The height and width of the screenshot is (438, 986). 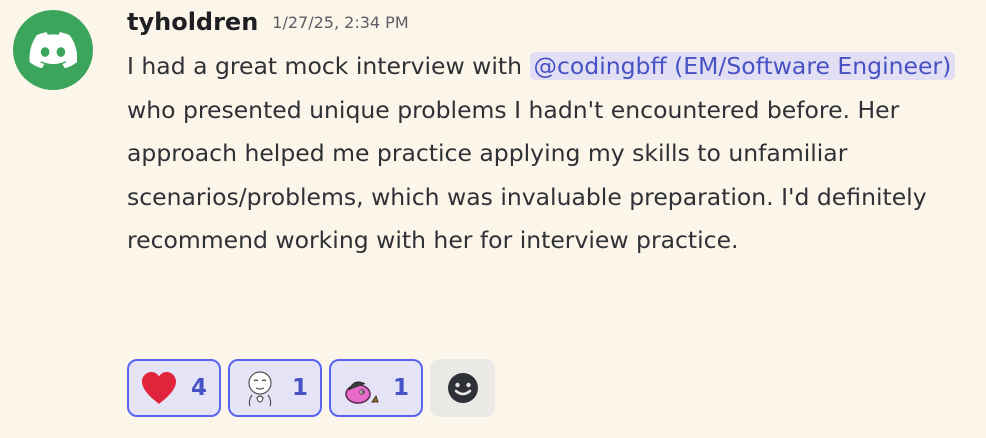 I want to click on add-reaction-button, so click(x=463, y=388).